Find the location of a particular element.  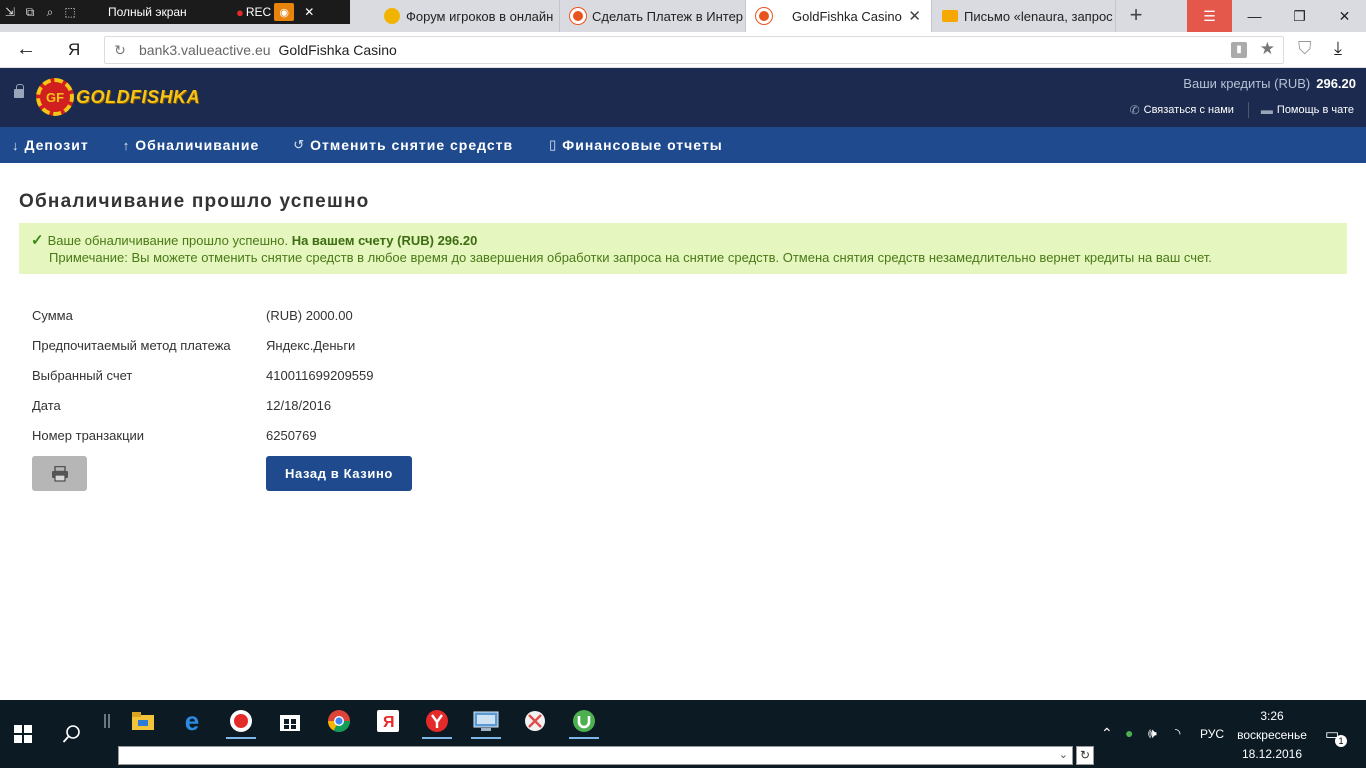

url-page-title: GoldFishka Casino is located at coordinates (337, 50).